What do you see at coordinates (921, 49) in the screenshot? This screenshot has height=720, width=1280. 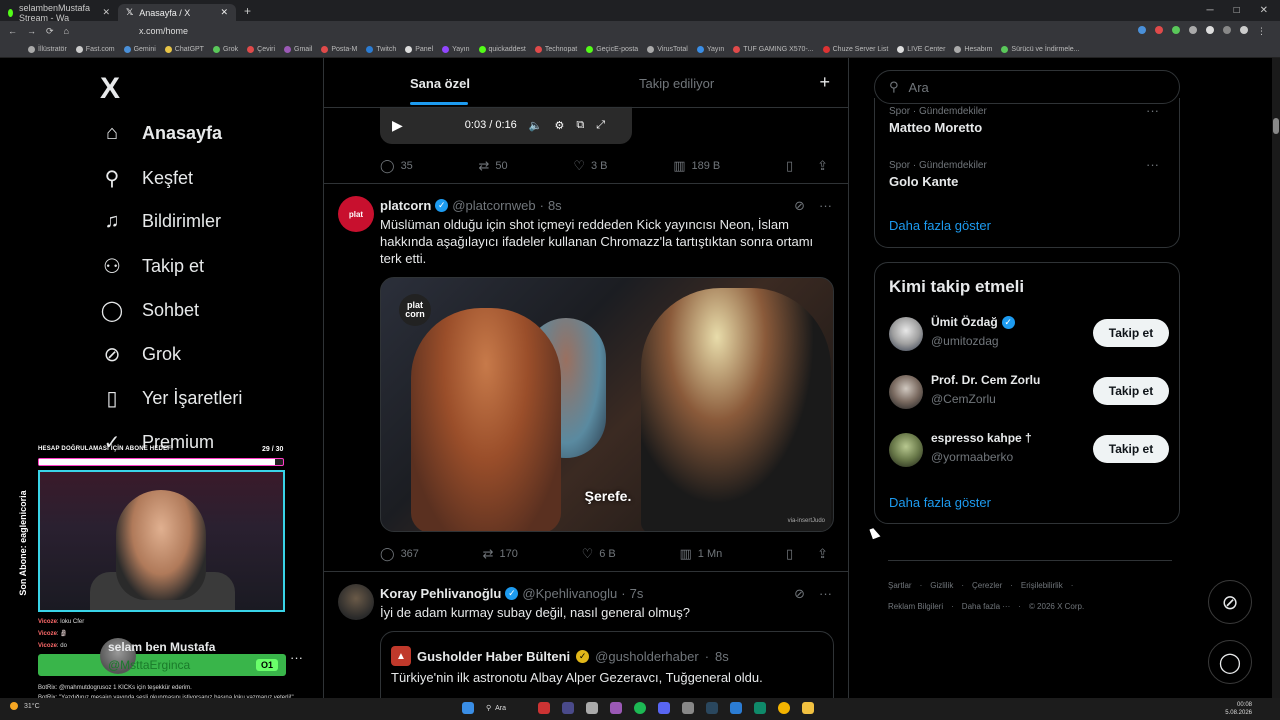 I see `bookmark-item: LIVE Center` at bounding box center [921, 49].